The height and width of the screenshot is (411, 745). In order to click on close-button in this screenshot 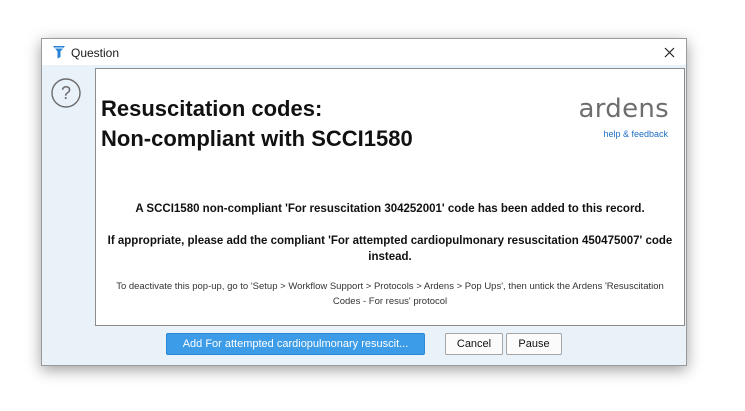, I will do `click(669, 52)`.